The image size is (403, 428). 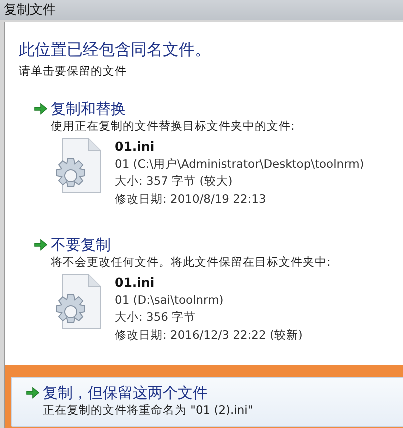 I want to click on file-location: 01 (D:\sai\toolnrm), so click(x=170, y=300).